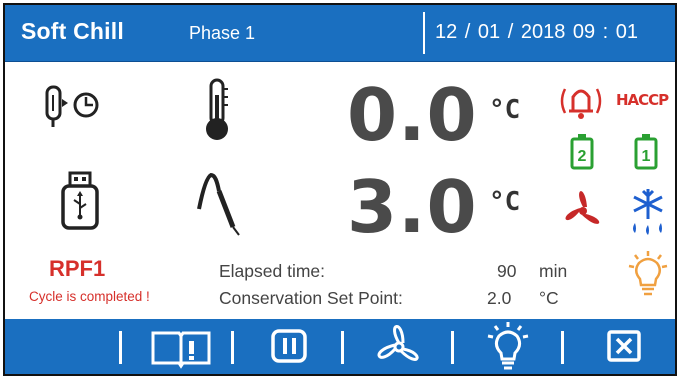 Image resolution: width=680 pixels, height=379 pixels. I want to click on cycle-status-message: Cycle is completed !, so click(89, 296).